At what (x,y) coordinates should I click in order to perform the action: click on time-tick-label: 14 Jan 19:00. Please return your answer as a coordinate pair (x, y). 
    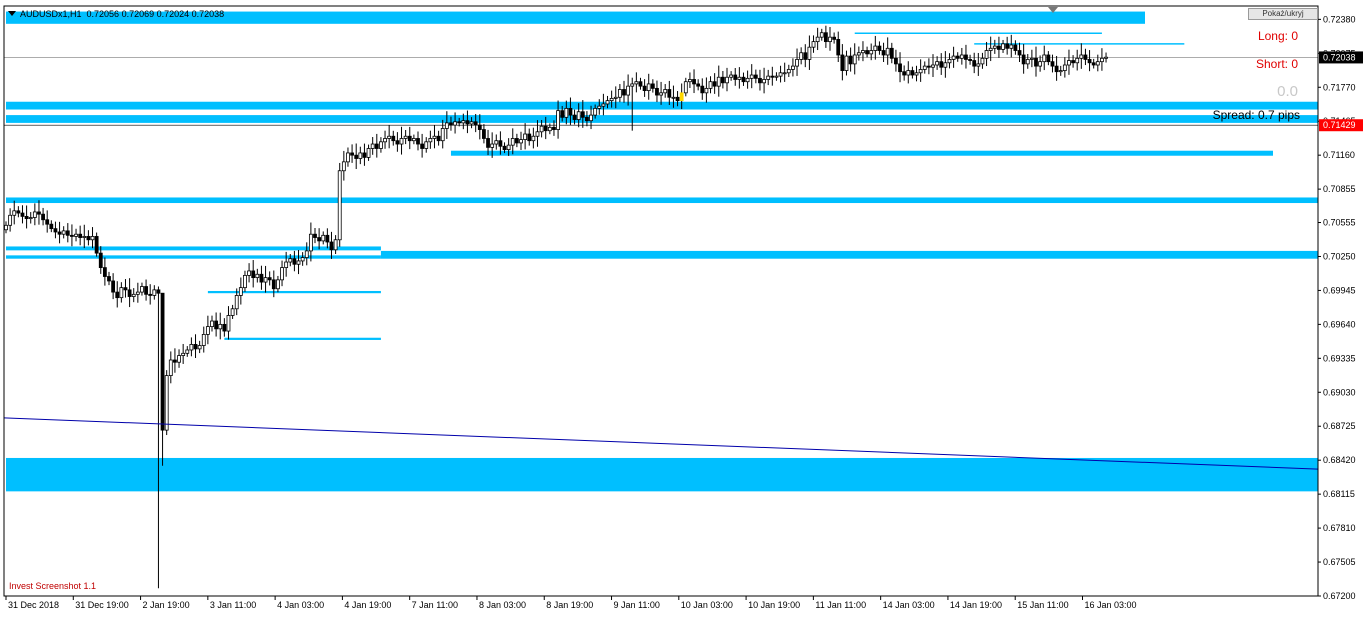
    Looking at the image, I should click on (976, 605).